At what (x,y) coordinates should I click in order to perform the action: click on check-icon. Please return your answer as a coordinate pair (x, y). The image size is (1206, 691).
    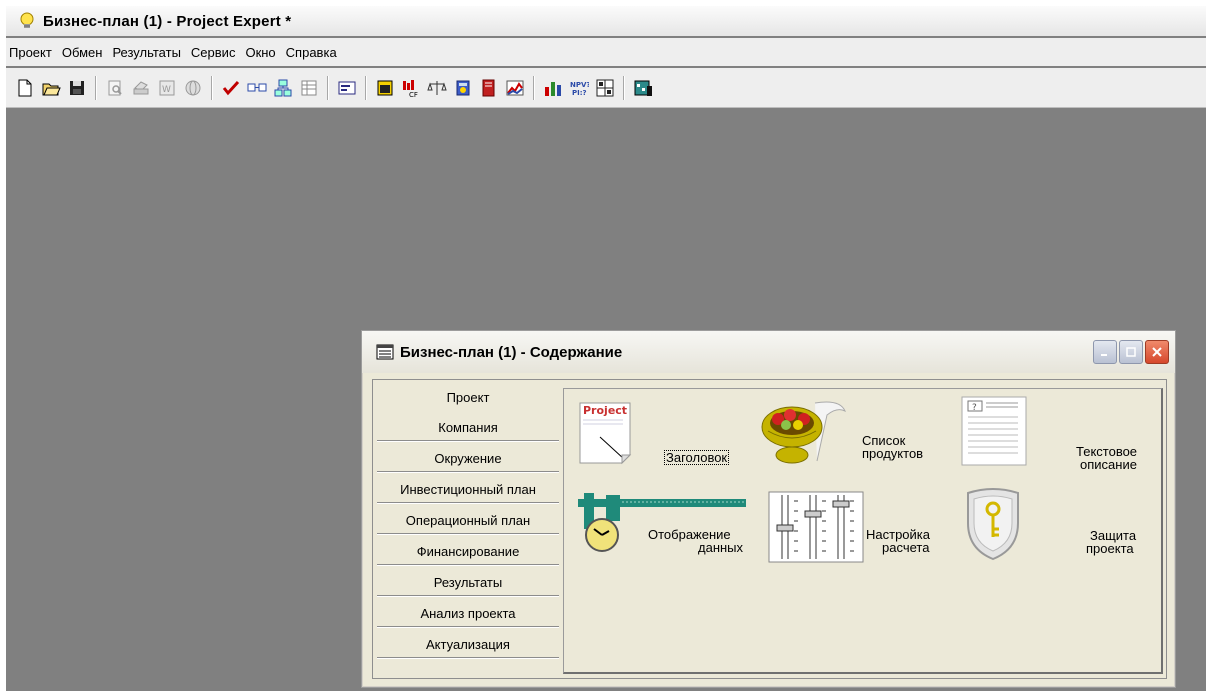
    Looking at the image, I should click on (231, 88).